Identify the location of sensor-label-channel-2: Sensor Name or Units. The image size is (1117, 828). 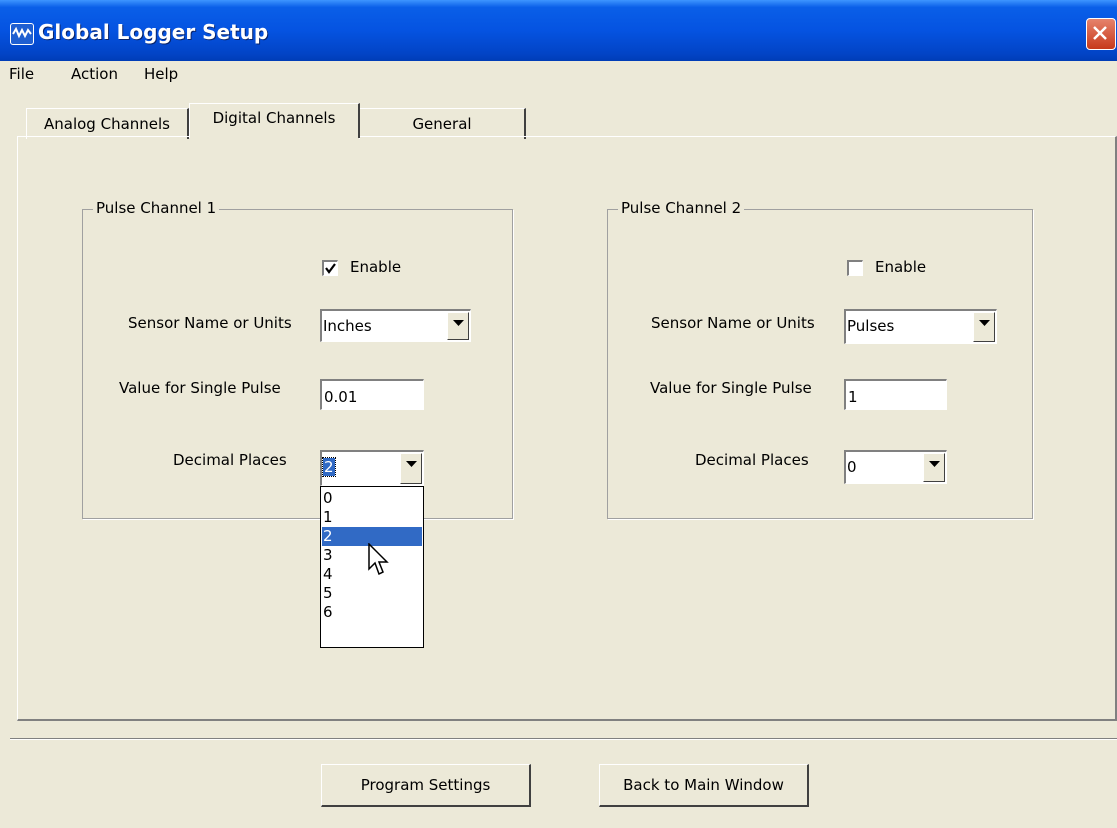
(733, 323).